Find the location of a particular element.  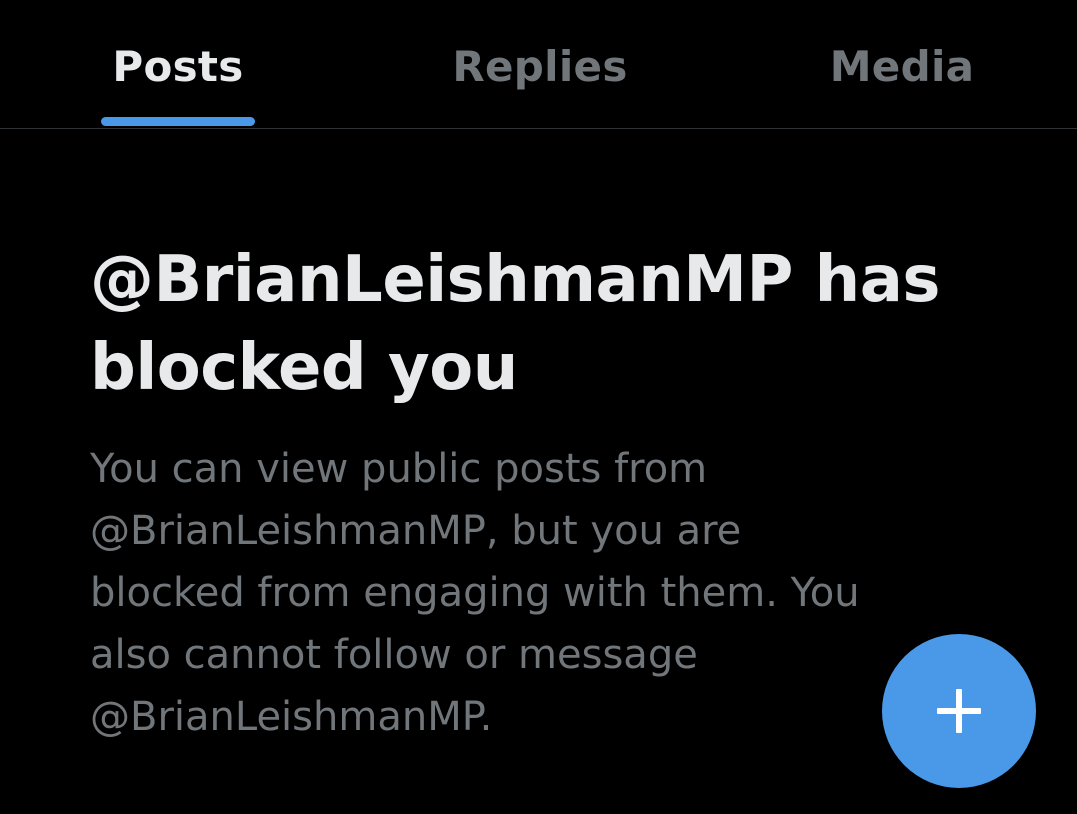

active-tab-indicator is located at coordinates (178, 121).